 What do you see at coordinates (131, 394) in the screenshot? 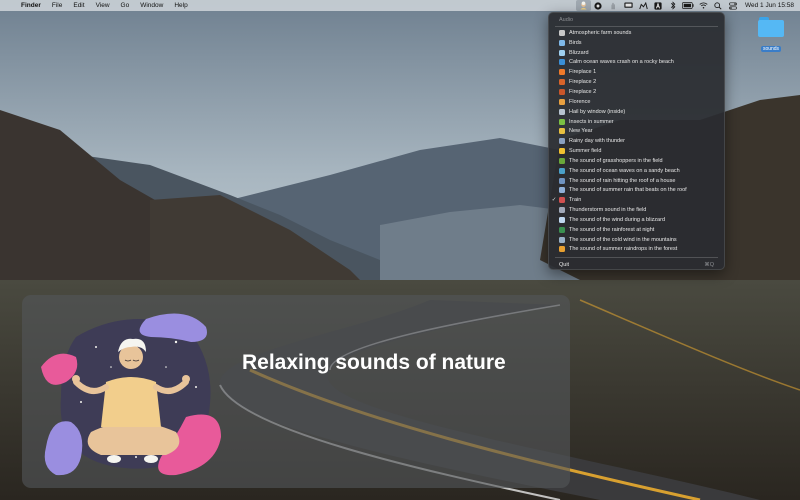
I see `meditation-illustration` at bounding box center [131, 394].